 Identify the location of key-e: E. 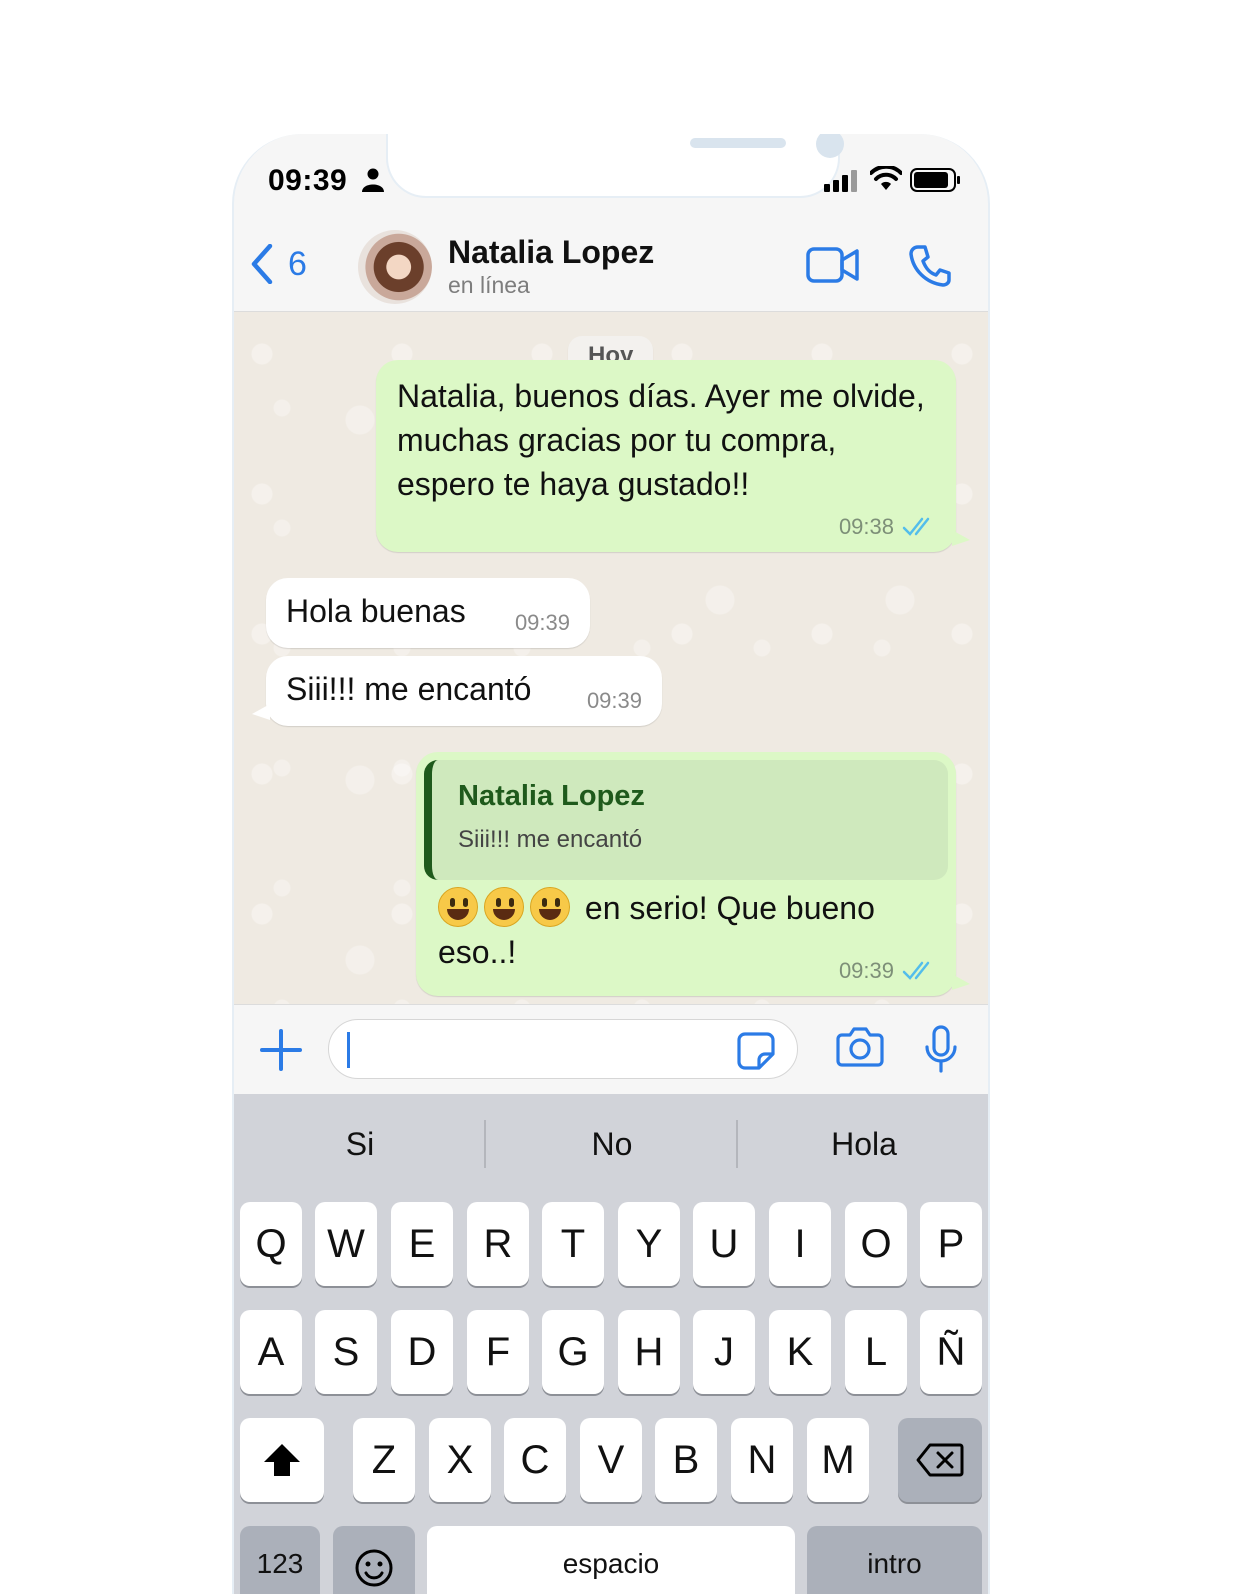
(422, 1244).